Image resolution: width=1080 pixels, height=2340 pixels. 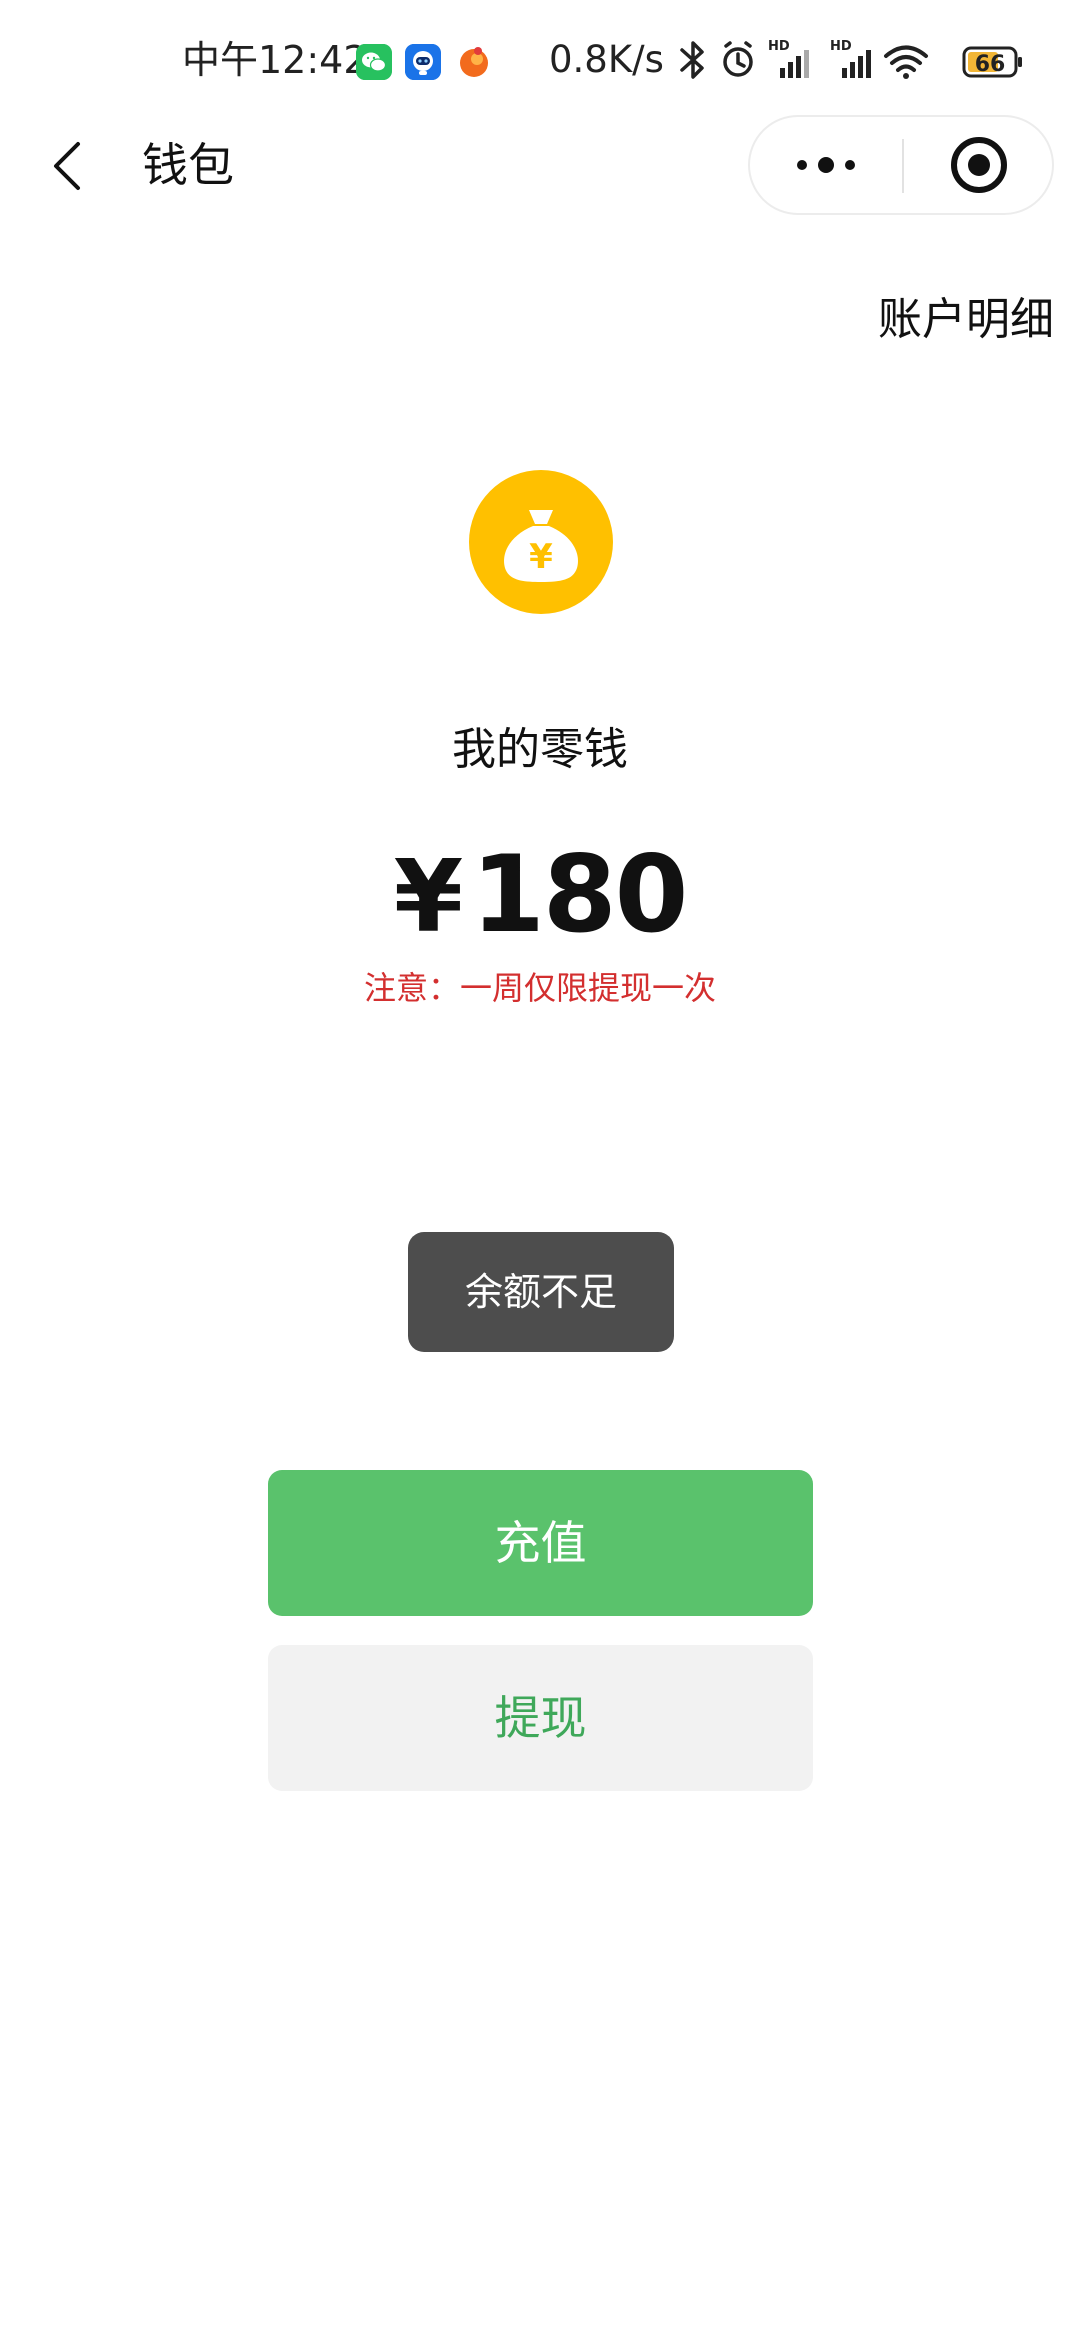 I want to click on bluetooth-icon, so click(x=692, y=60).